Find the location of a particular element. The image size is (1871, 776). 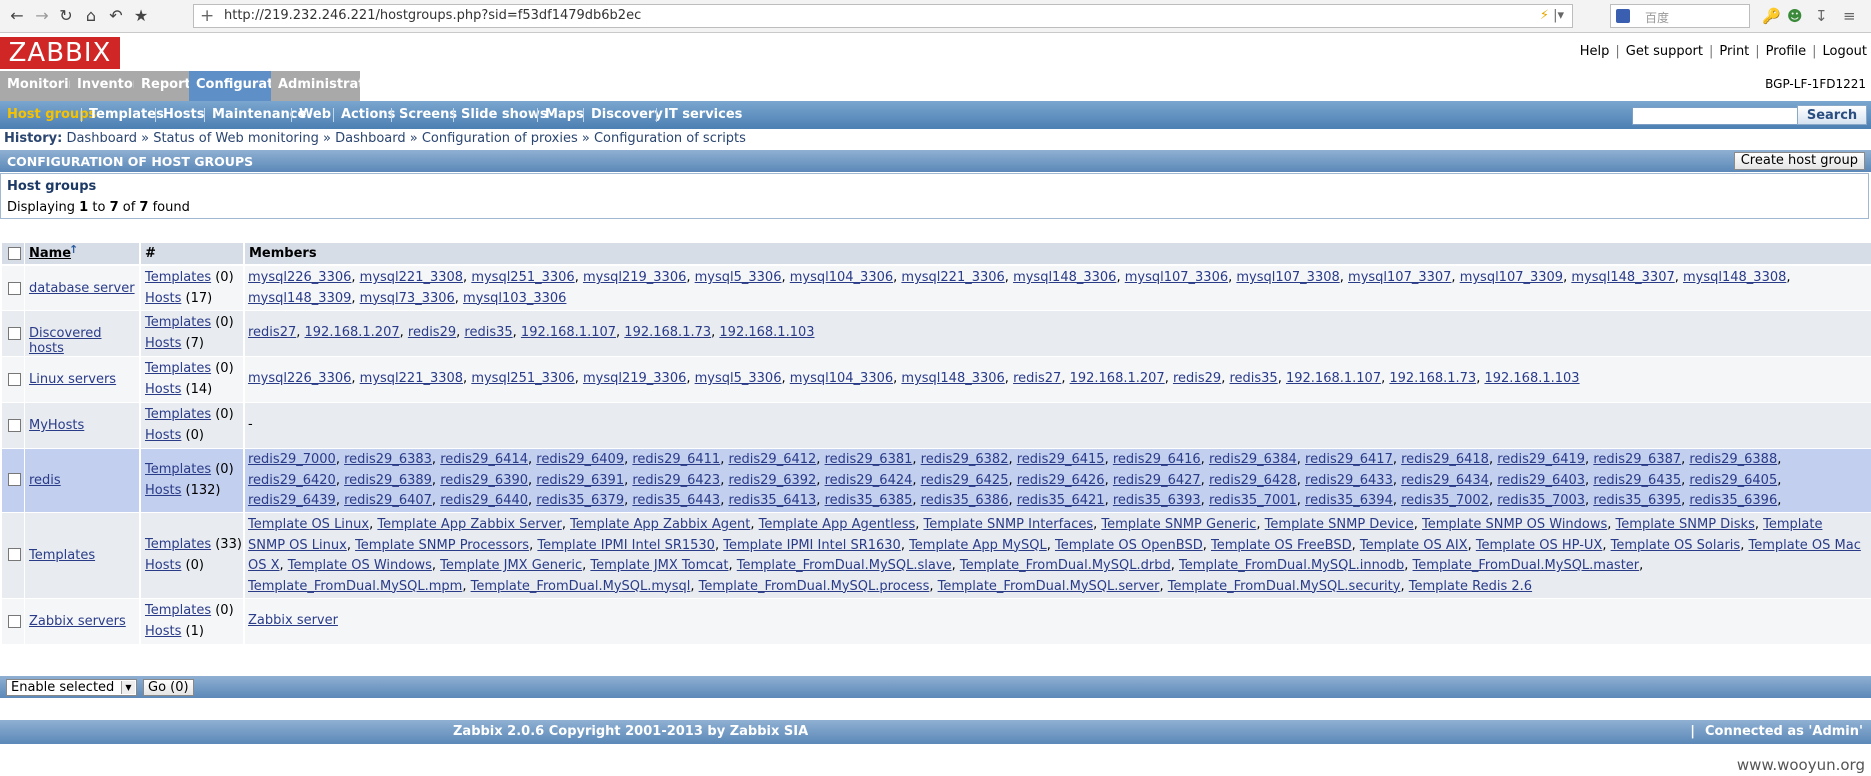

member-link: redis35_6379 is located at coordinates (580, 500).